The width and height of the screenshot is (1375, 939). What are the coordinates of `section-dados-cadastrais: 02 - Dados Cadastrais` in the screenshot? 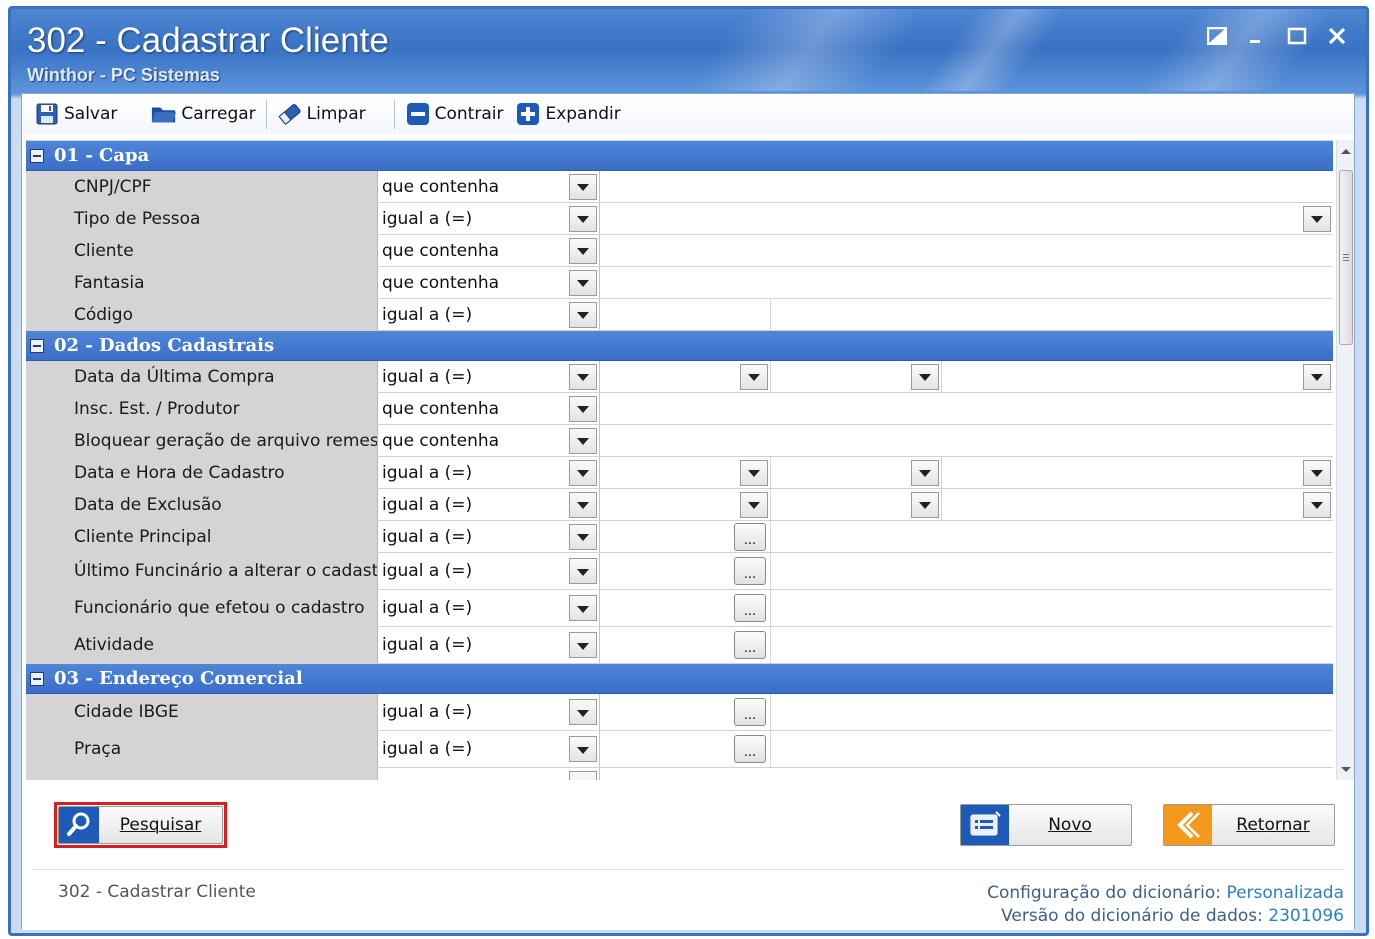 It's located at (679, 346).